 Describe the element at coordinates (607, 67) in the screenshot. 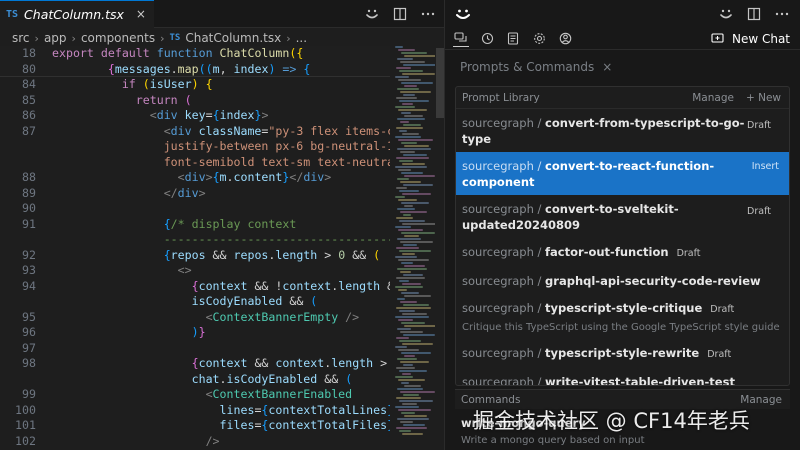

I see `clear-icon: ×` at that location.